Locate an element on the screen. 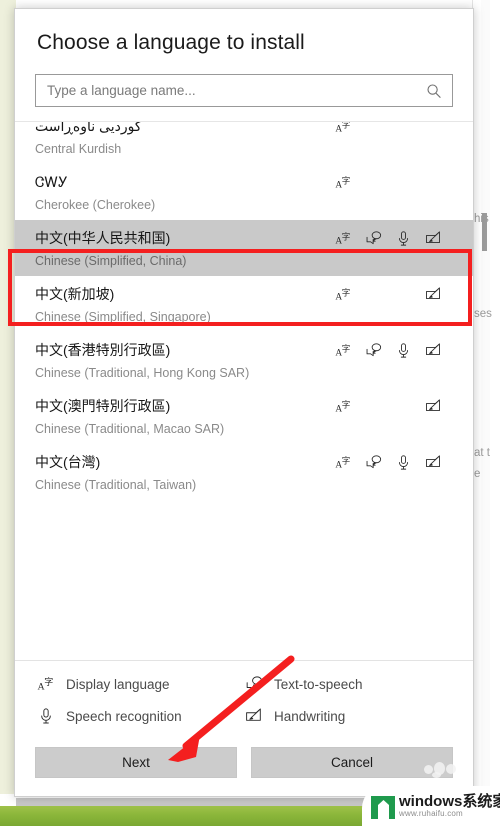  search-box is located at coordinates (244, 90).